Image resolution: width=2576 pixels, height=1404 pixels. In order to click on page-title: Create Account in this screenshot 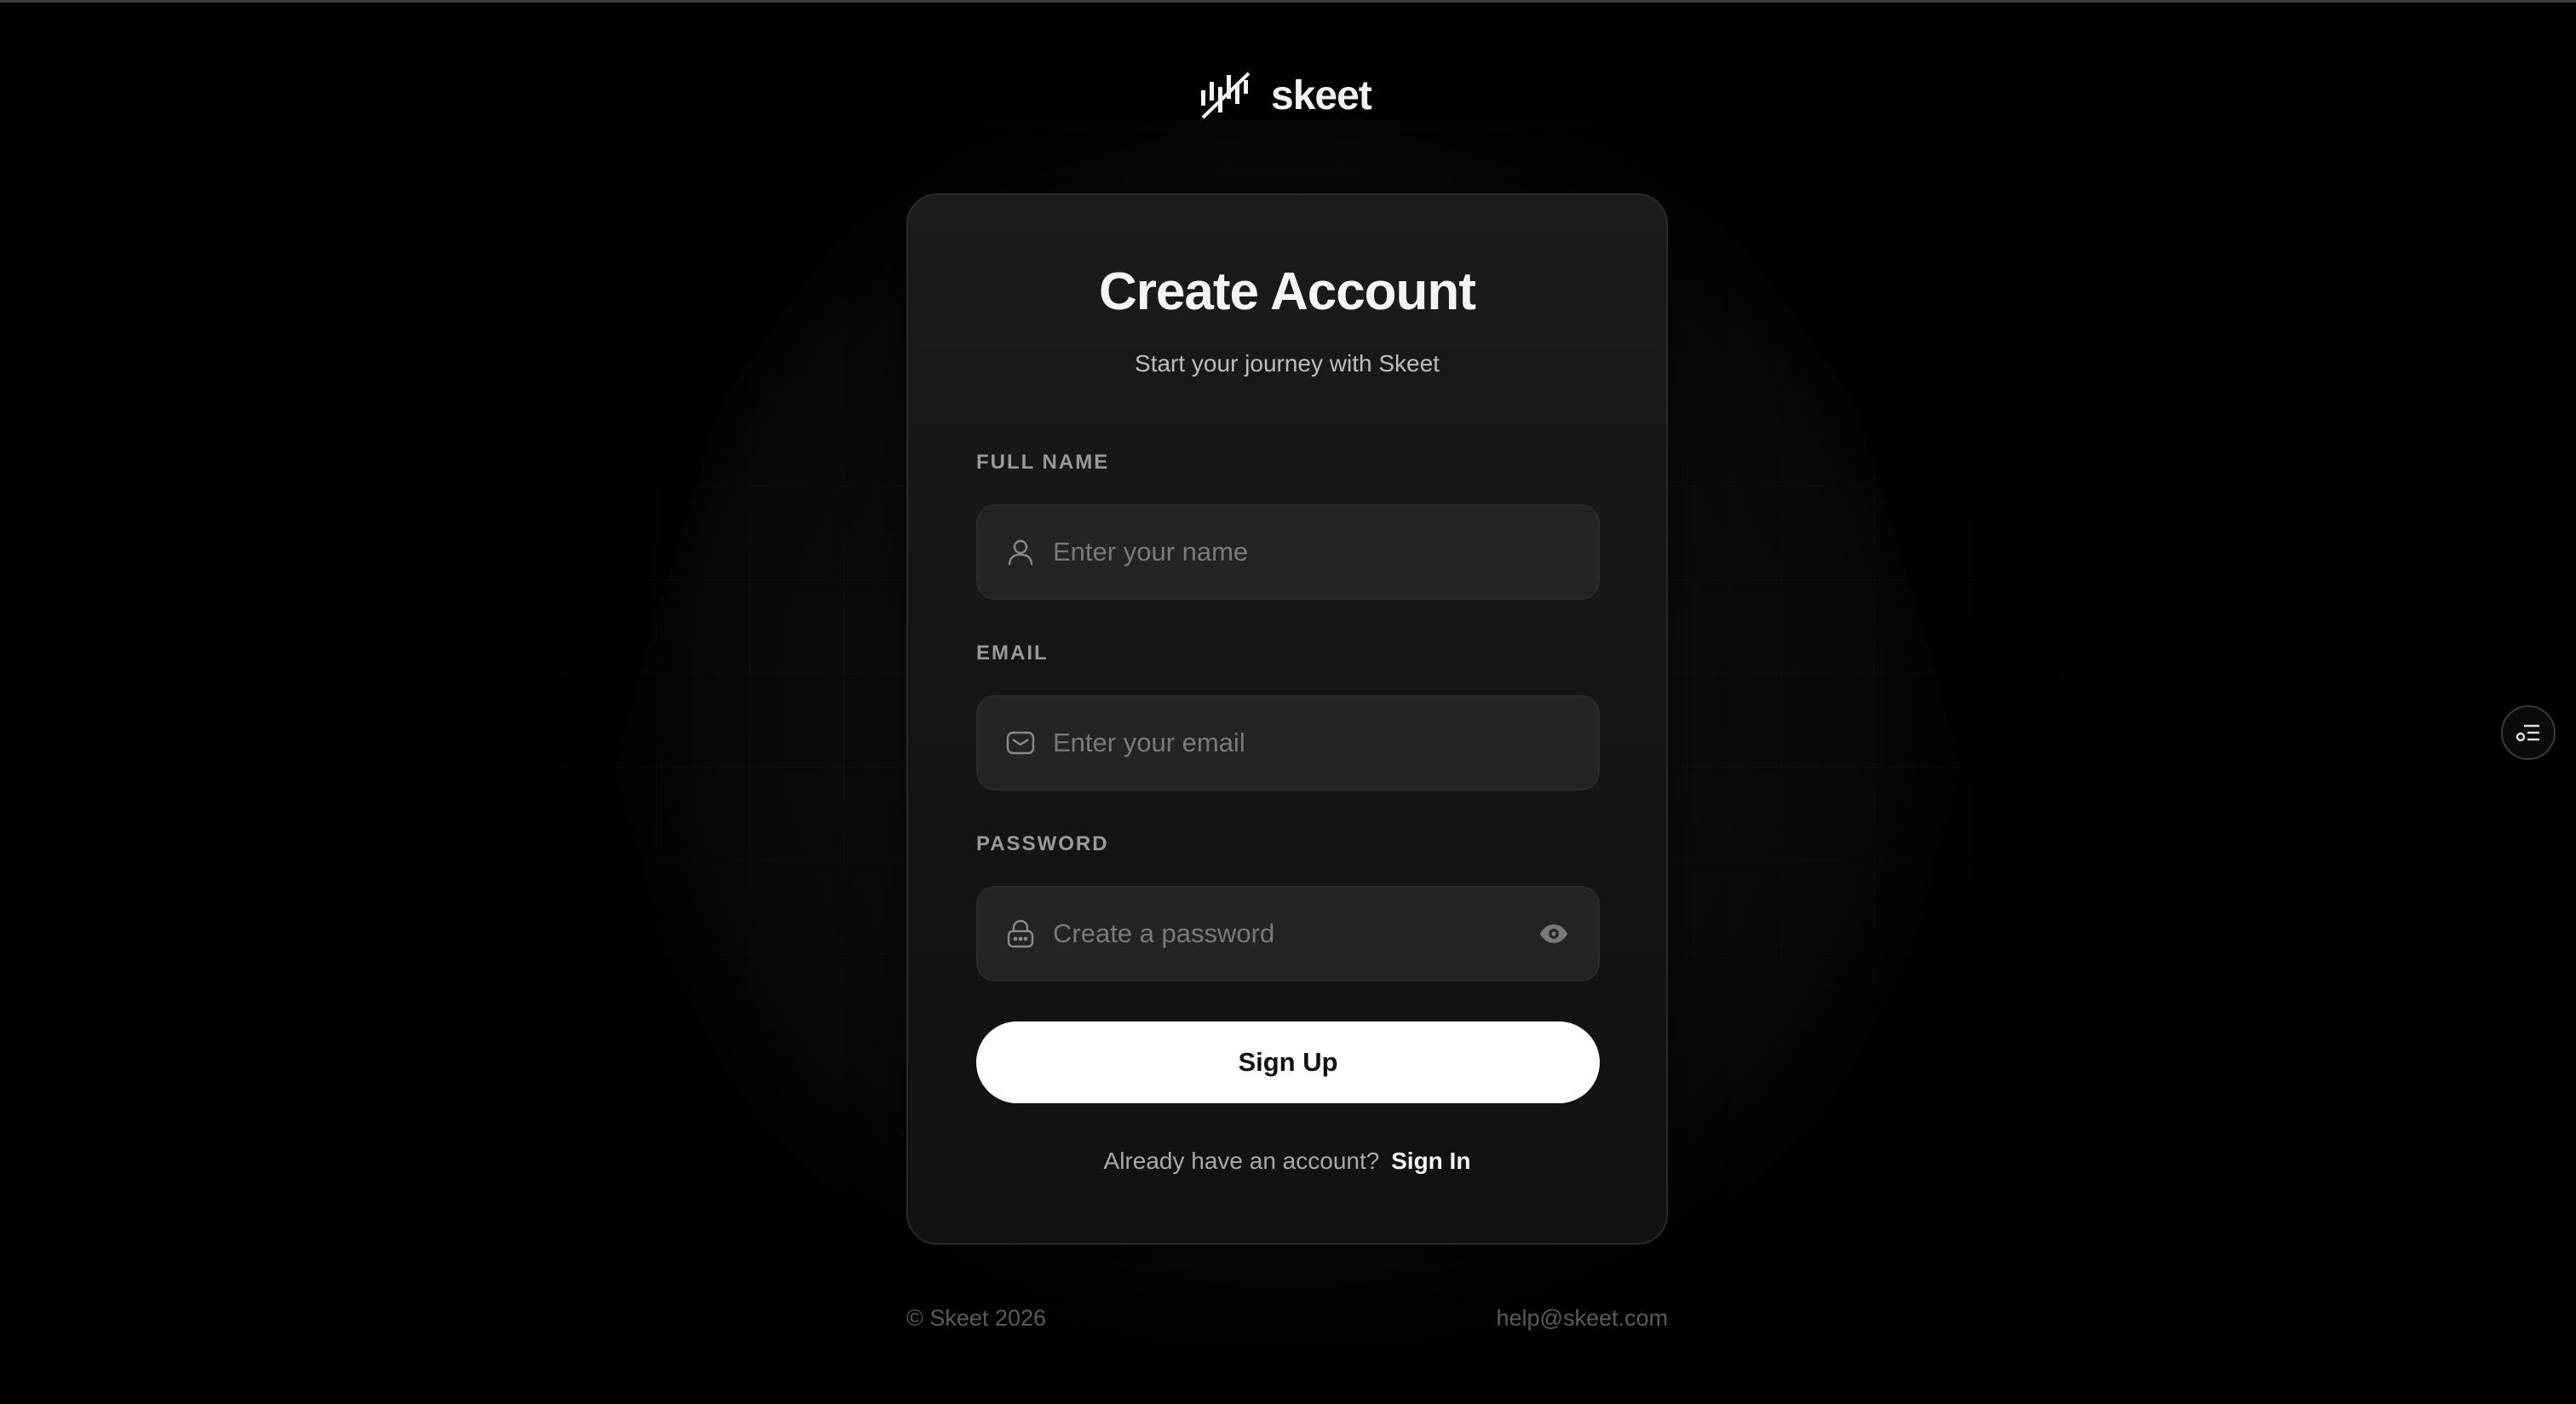, I will do `click(1287, 291)`.